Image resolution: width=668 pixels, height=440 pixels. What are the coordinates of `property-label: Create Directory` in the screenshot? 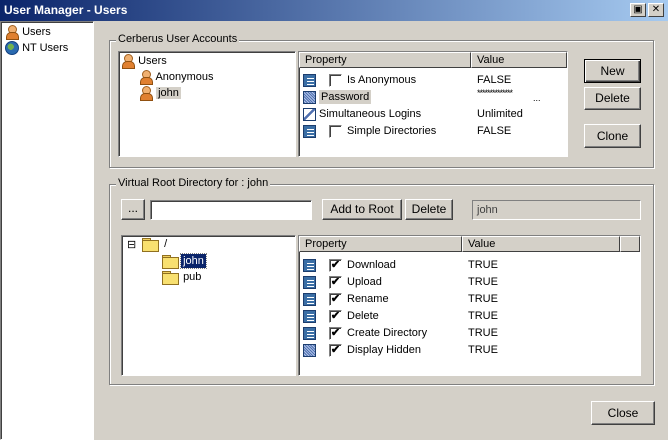 It's located at (387, 333).